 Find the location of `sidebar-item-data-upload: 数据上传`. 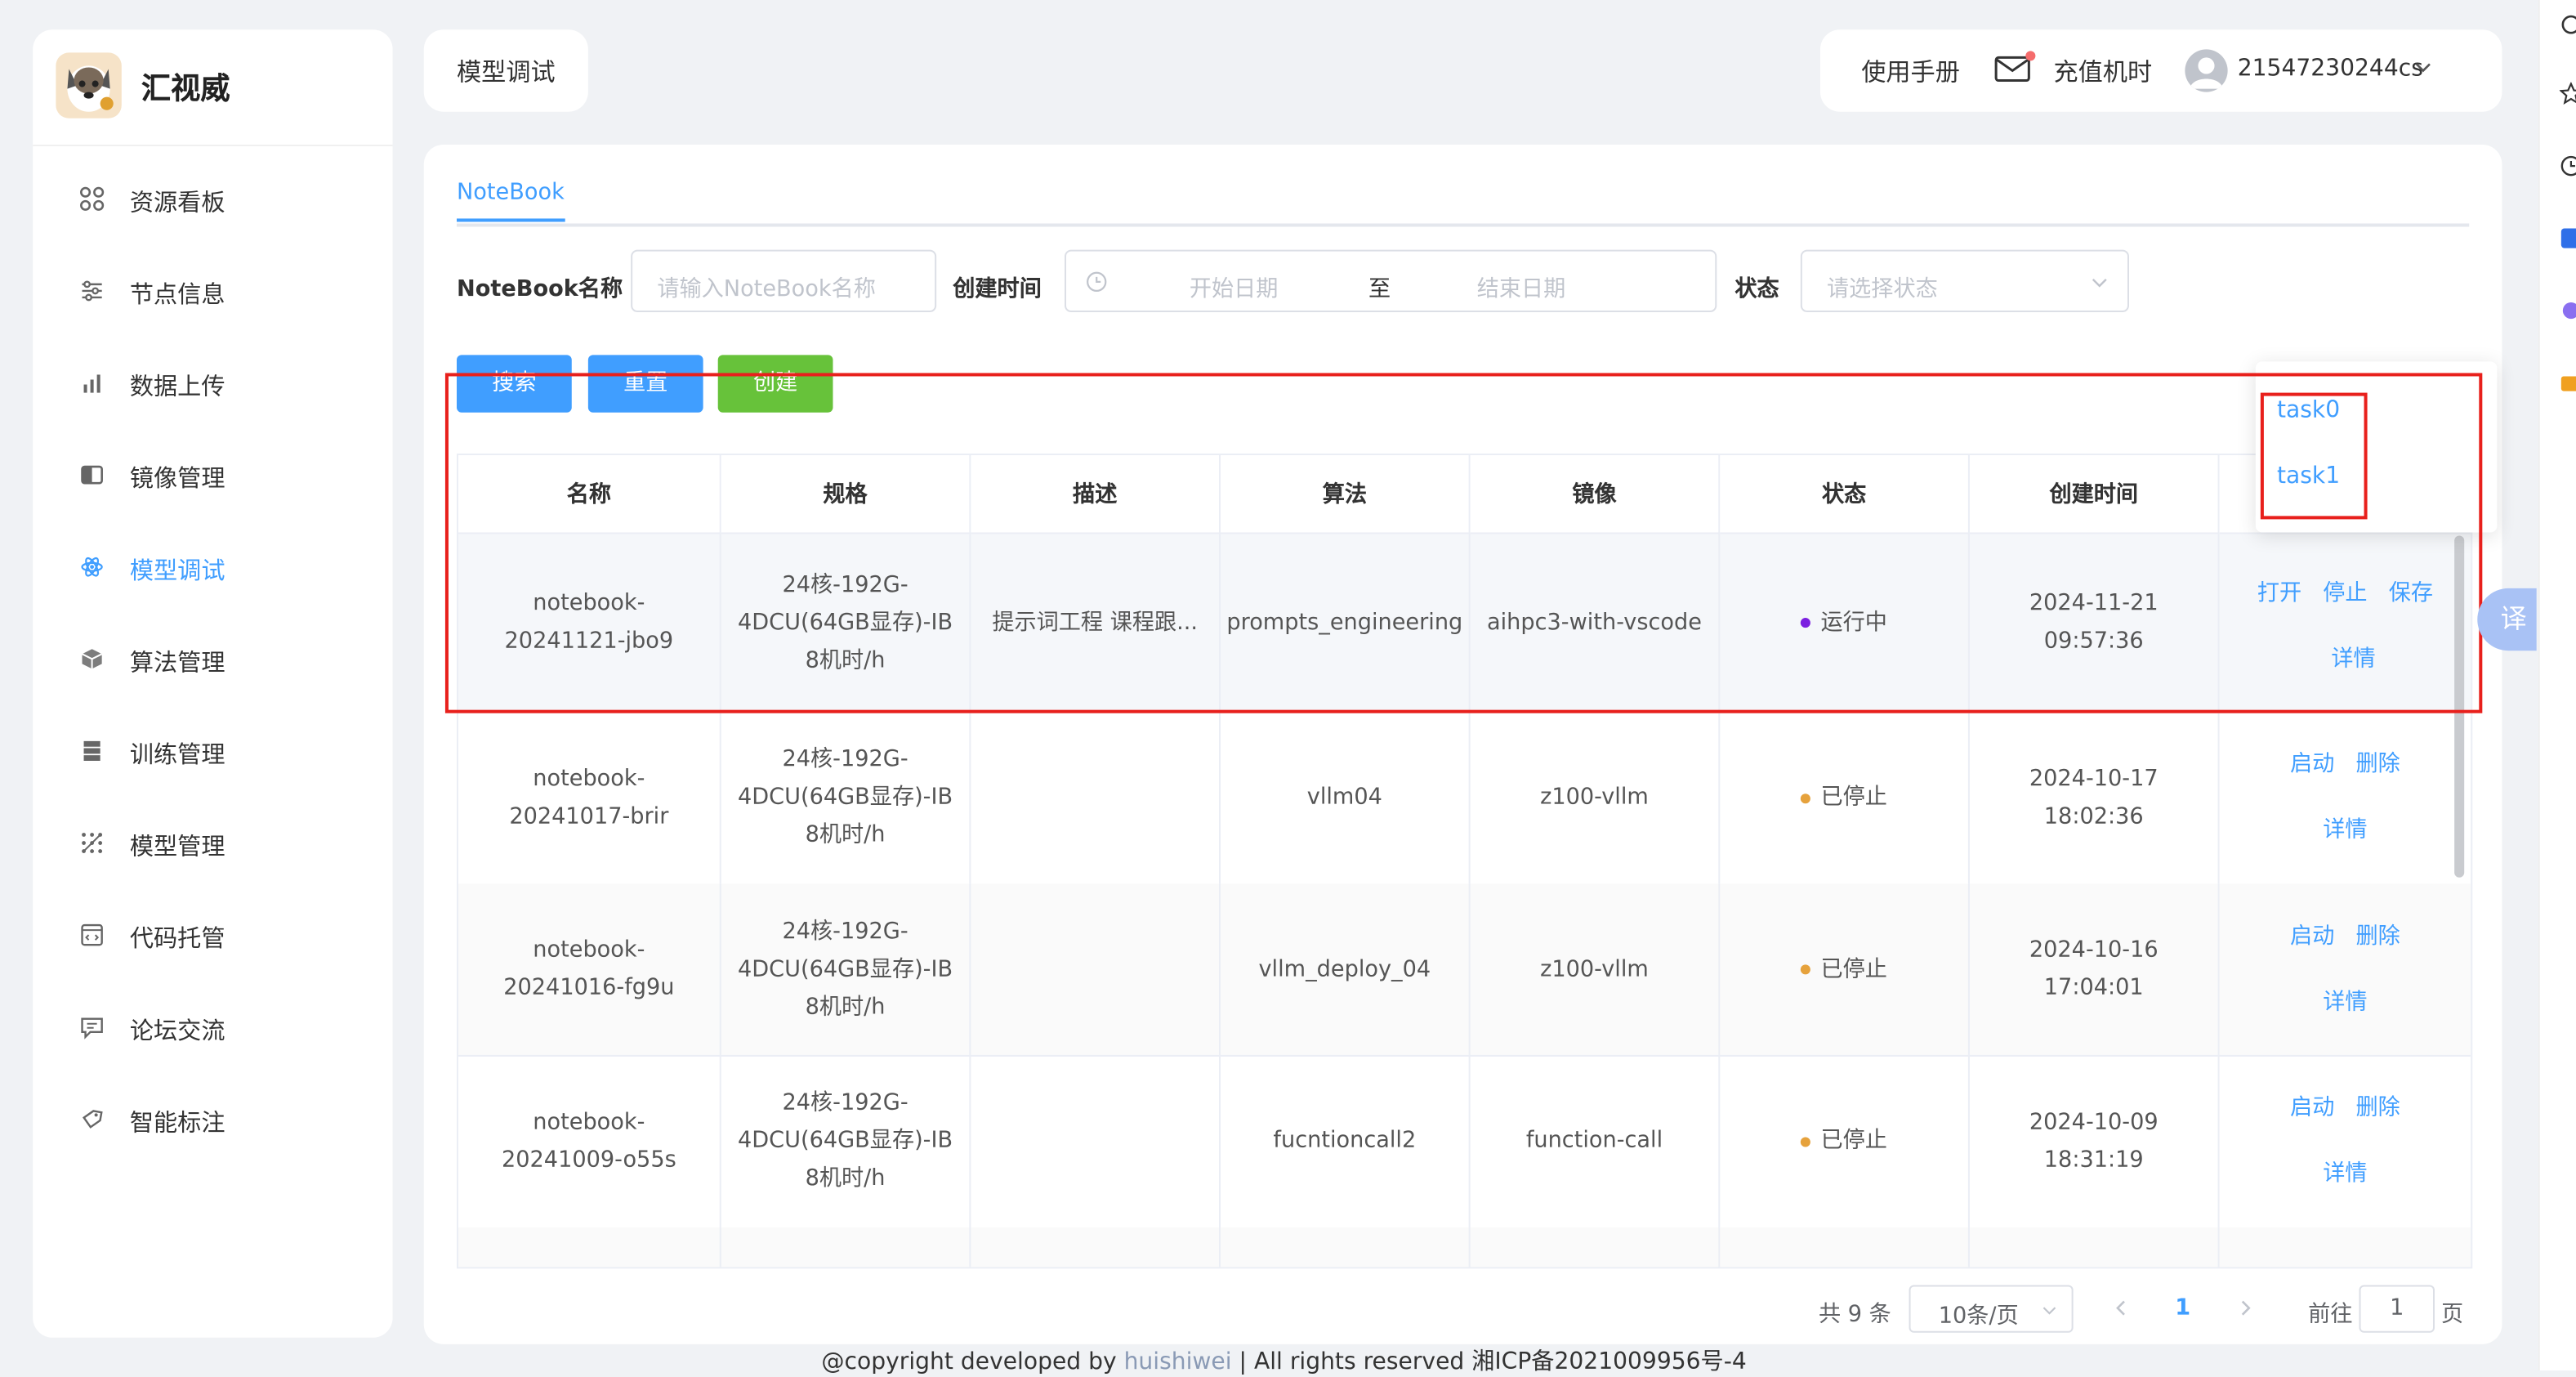

sidebar-item-data-upload: 数据上传 is located at coordinates (213, 384).